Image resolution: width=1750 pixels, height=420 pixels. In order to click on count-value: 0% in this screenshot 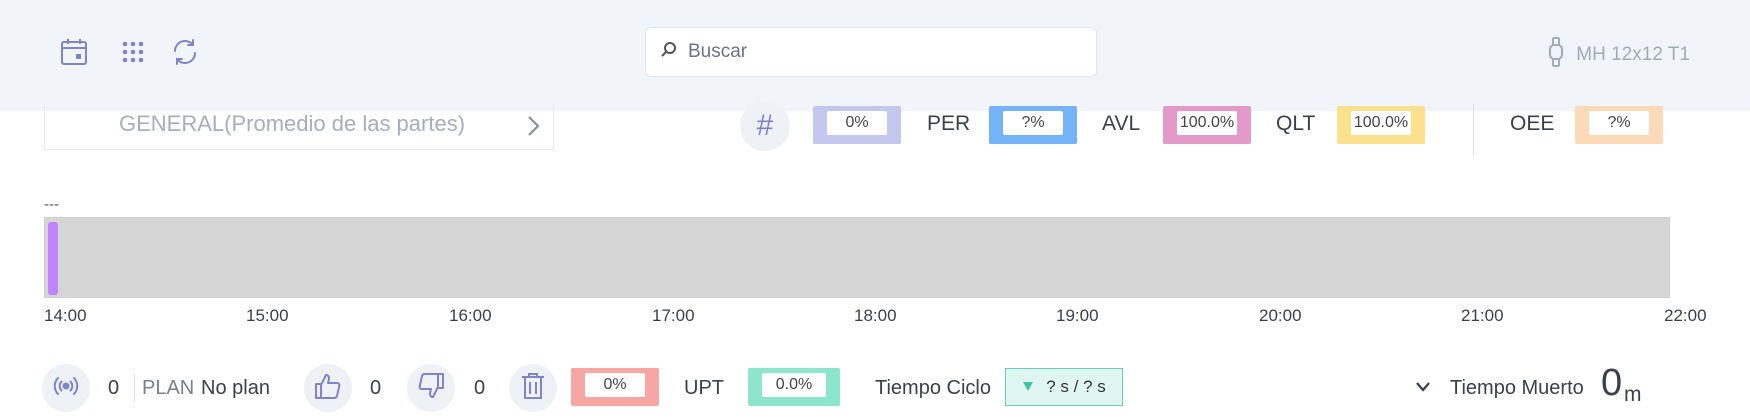, I will do `click(857, 123)`.